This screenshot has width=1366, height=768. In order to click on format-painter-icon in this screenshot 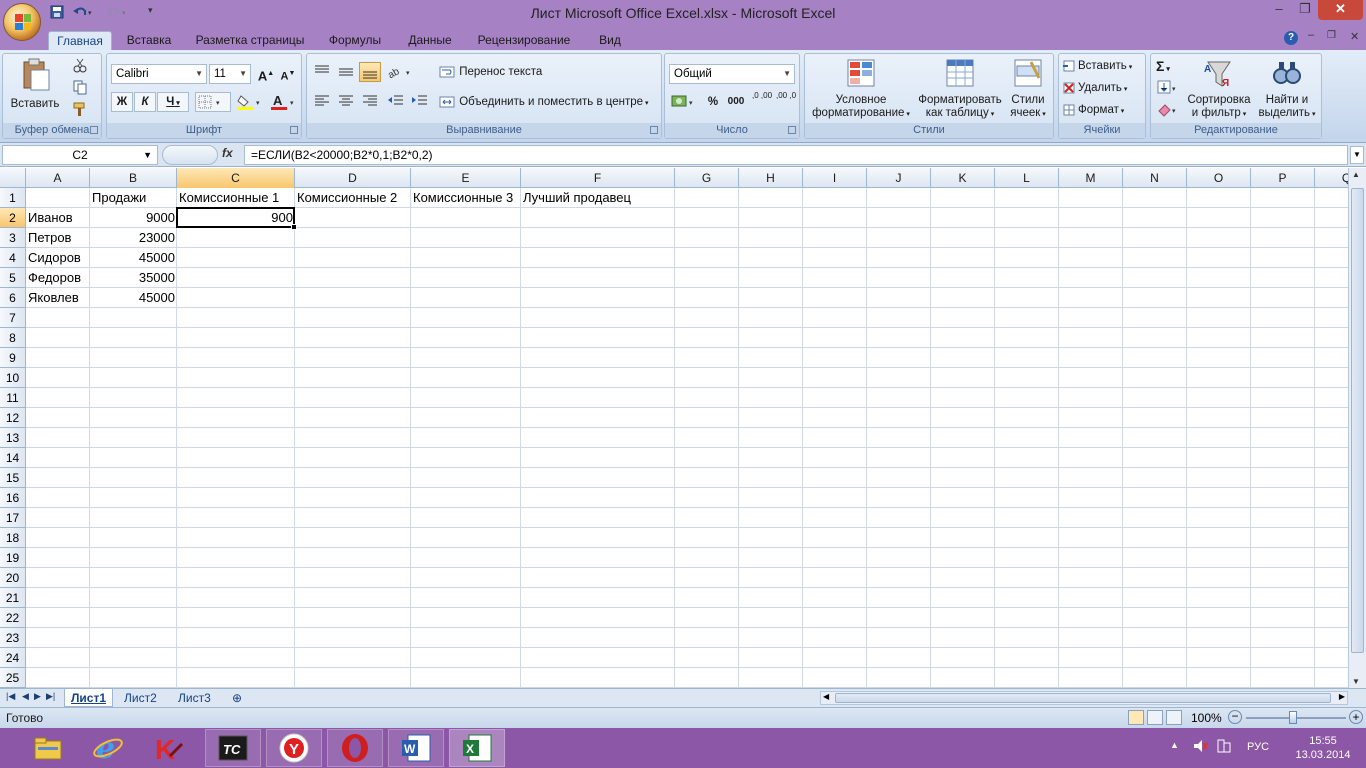, I will do `click(81, 110)`.